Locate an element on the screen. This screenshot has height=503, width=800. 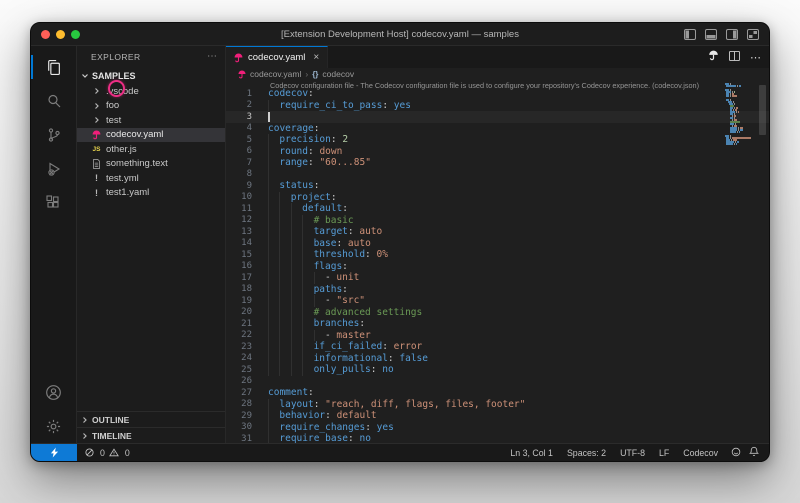
zoom-button is located at coordinates (75, 34).